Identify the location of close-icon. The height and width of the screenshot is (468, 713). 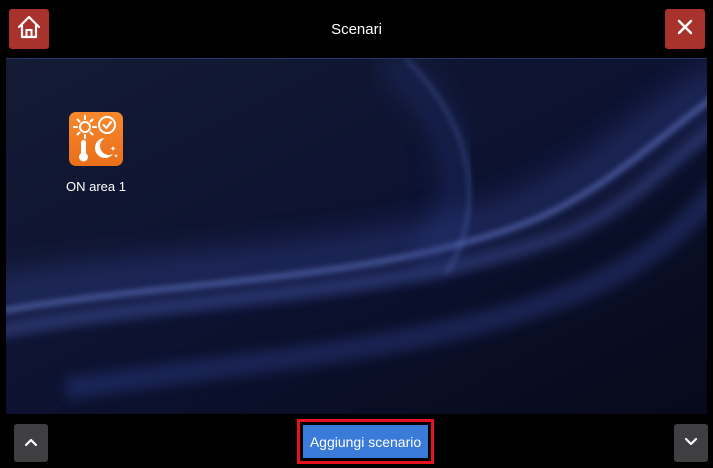
(685, 29).